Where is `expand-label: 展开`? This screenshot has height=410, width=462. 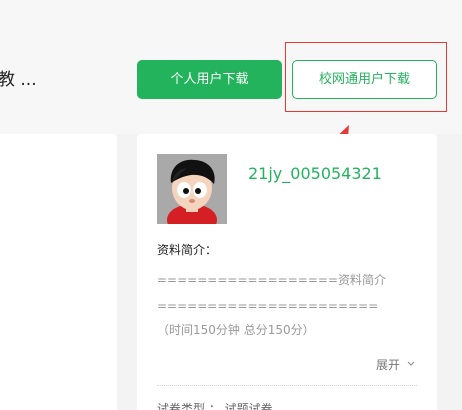 expand-label: 展开 is located at coordinates (388, 365).